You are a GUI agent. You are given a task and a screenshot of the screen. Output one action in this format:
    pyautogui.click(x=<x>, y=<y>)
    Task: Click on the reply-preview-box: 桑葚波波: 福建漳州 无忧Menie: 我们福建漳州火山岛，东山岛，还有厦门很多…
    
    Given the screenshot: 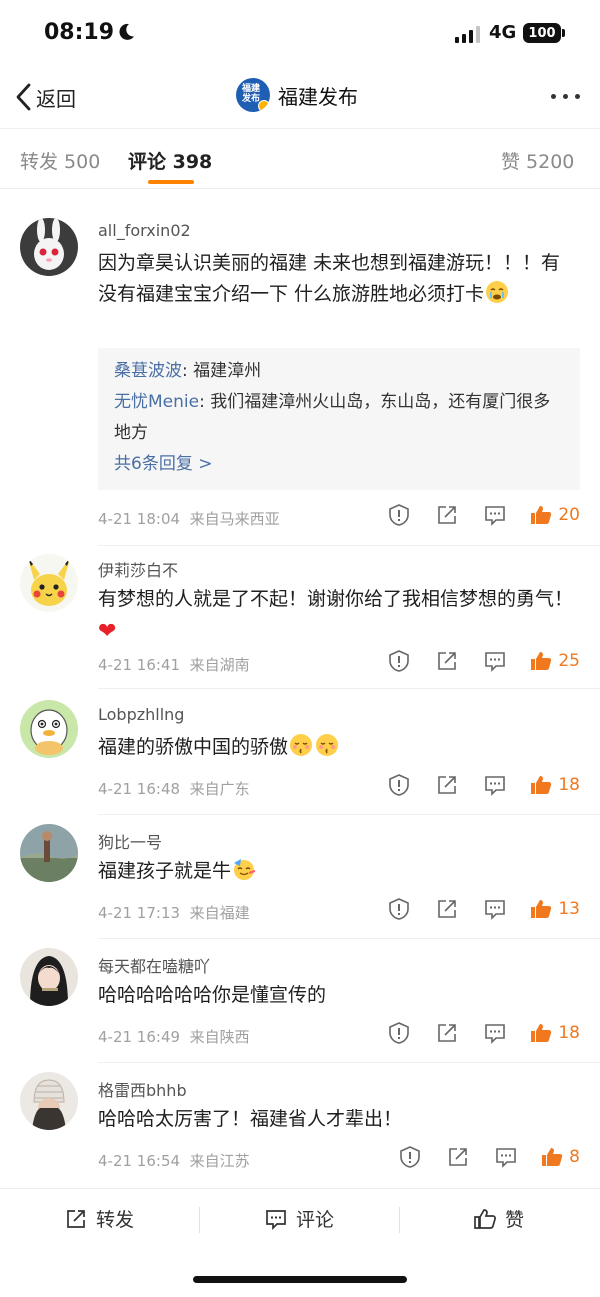 What is the action you would take?
    pyautogui.click(x=339, y=419)
    